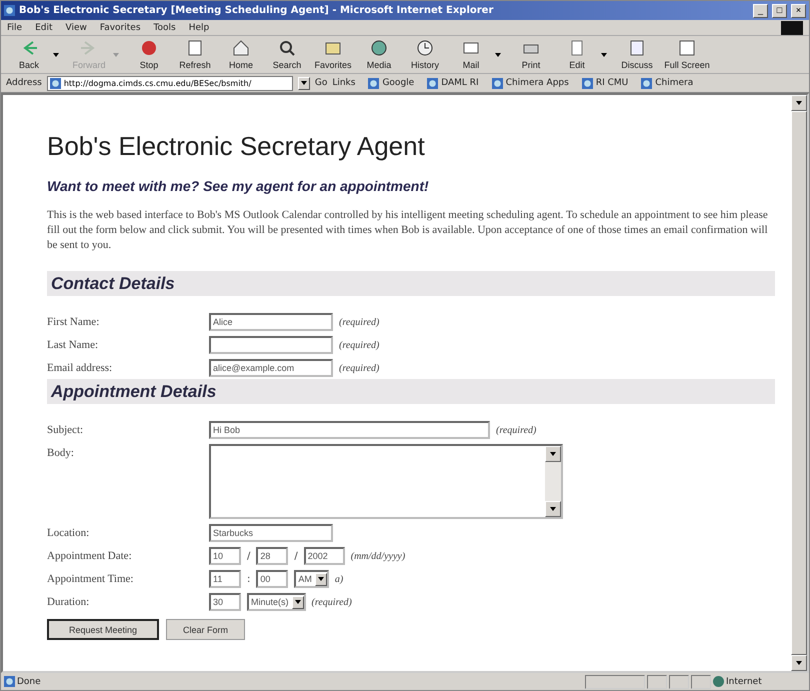  What do you see at coordinates (378, 556) in the screenshot?
I see `field-note: (mm/dd/yyyy)` at bounding box center [378, 556].